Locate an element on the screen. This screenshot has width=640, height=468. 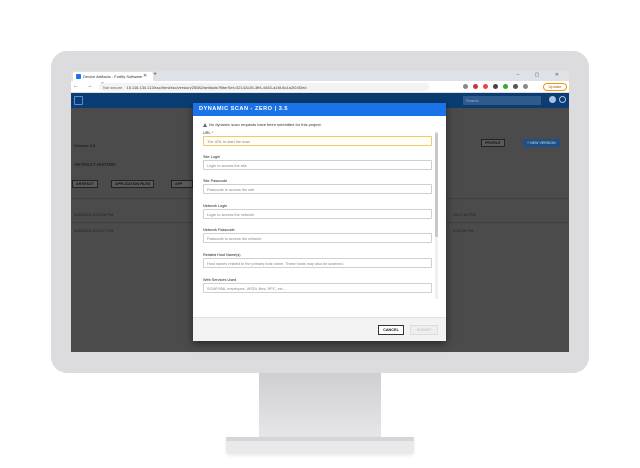
table-row-date: 3/26/2020 3:23:47 PM is located at coordinates (94, 230).